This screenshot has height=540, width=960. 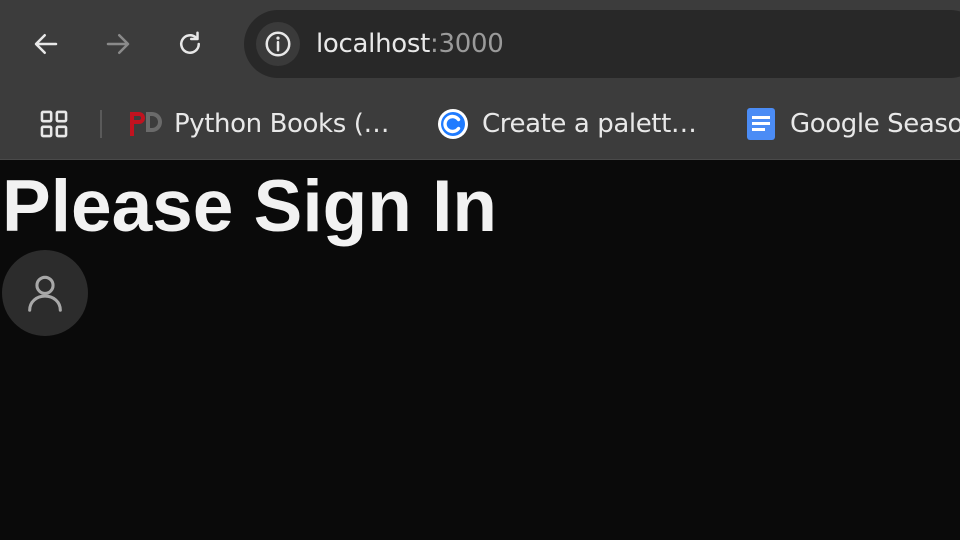 I want to click on page-title: Please Sign In, so click(x=249, y=206).